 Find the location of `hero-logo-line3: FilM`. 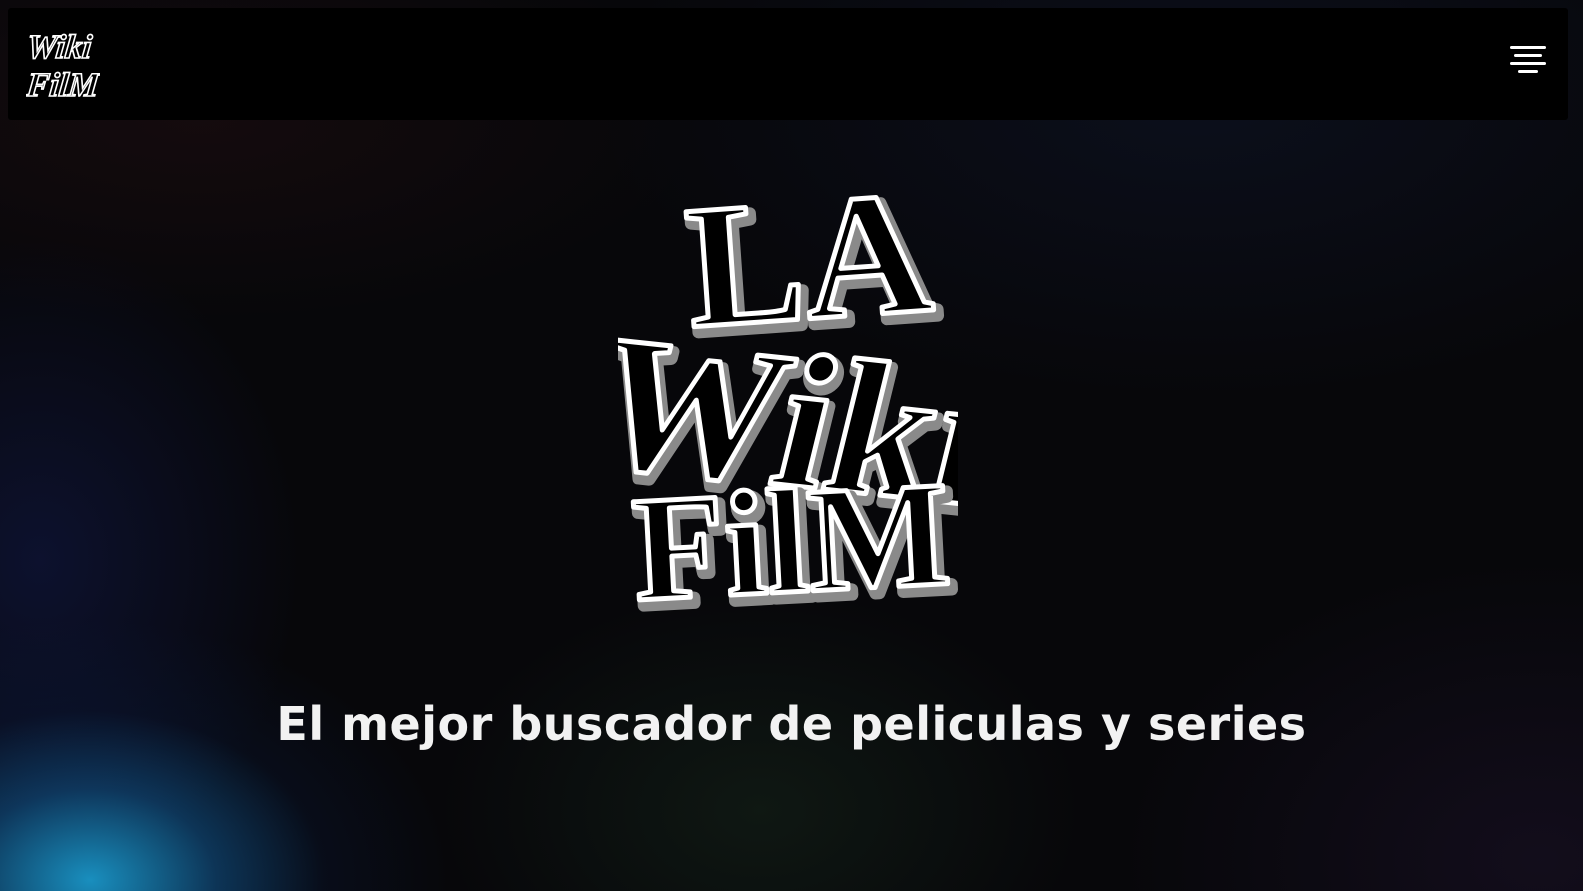

hero-logo-line3: FilM is located at coordinates (791, 542).